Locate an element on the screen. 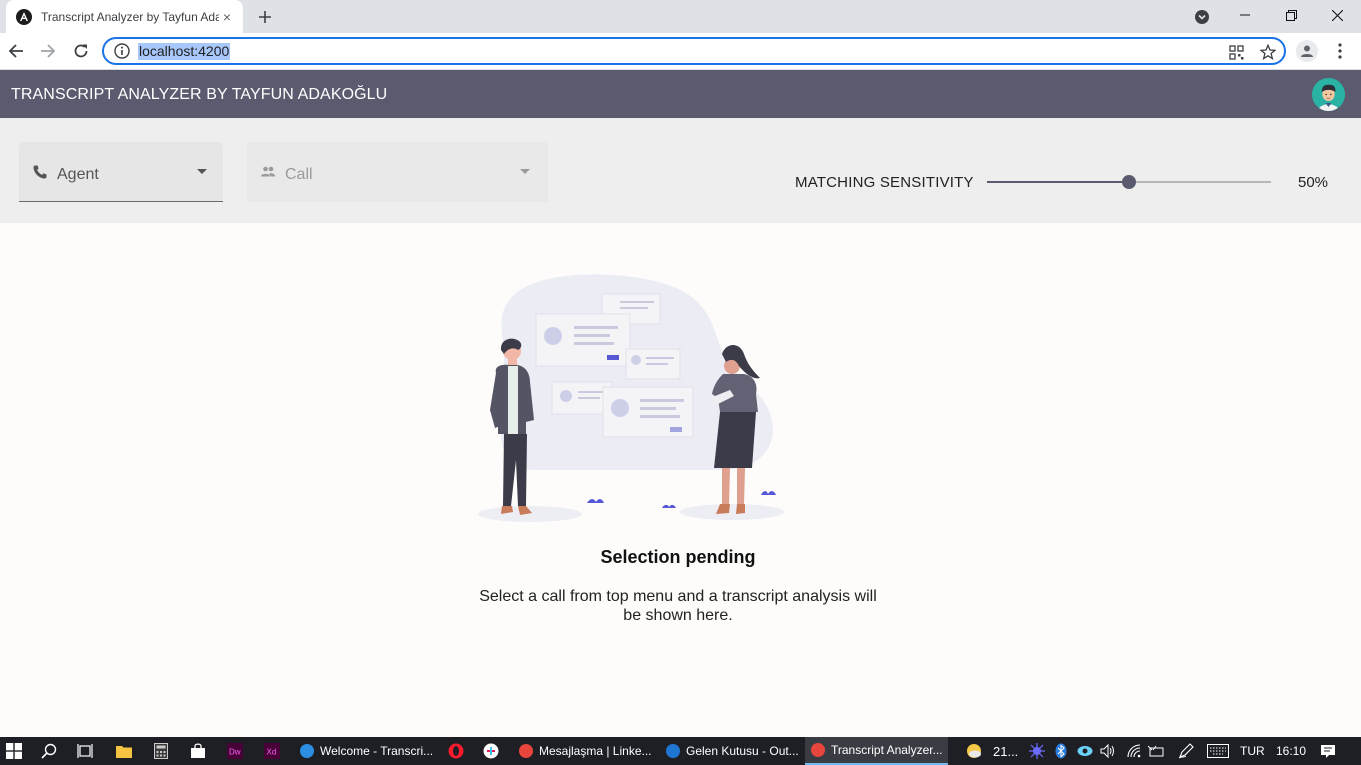  mail-icon is located at coordinates (673, 751).